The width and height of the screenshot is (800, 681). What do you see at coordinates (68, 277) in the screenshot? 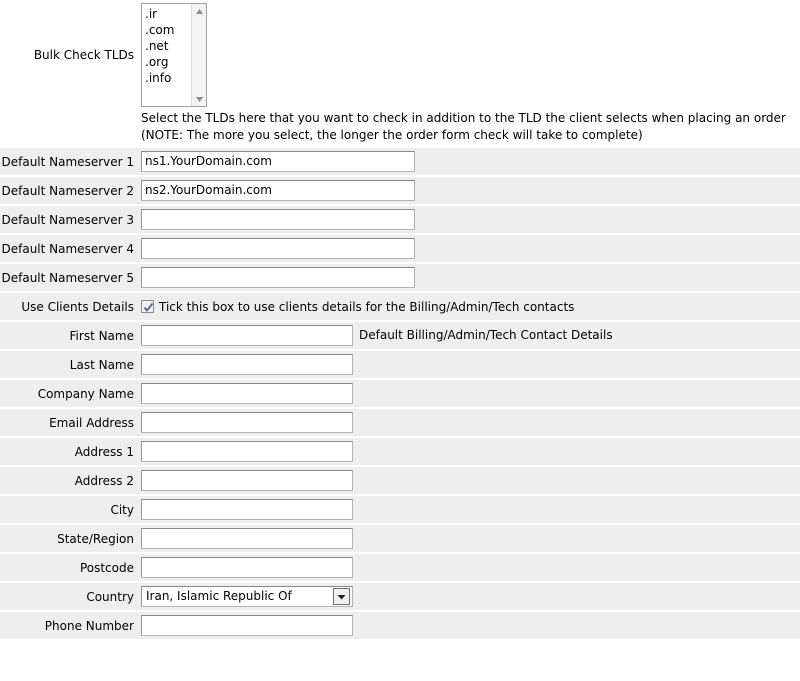
I see `nameserver-5-label: Default Nameserver 5` at bounding box center [68, 277].